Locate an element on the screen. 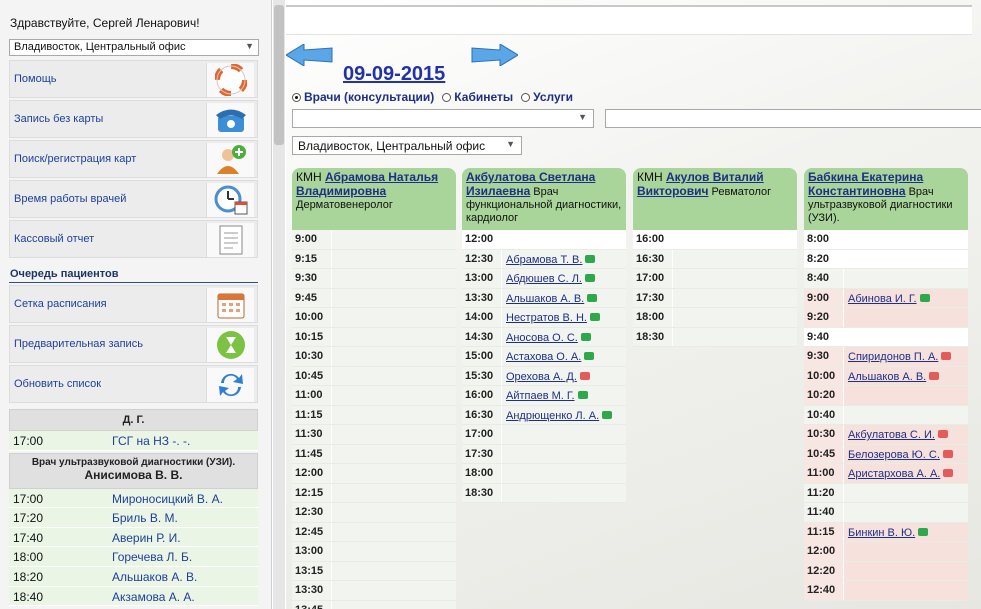 Image resolution: width=981 pixels, height=609 pixels. time-slot: 9:00 is located at coordinates (374, 240).